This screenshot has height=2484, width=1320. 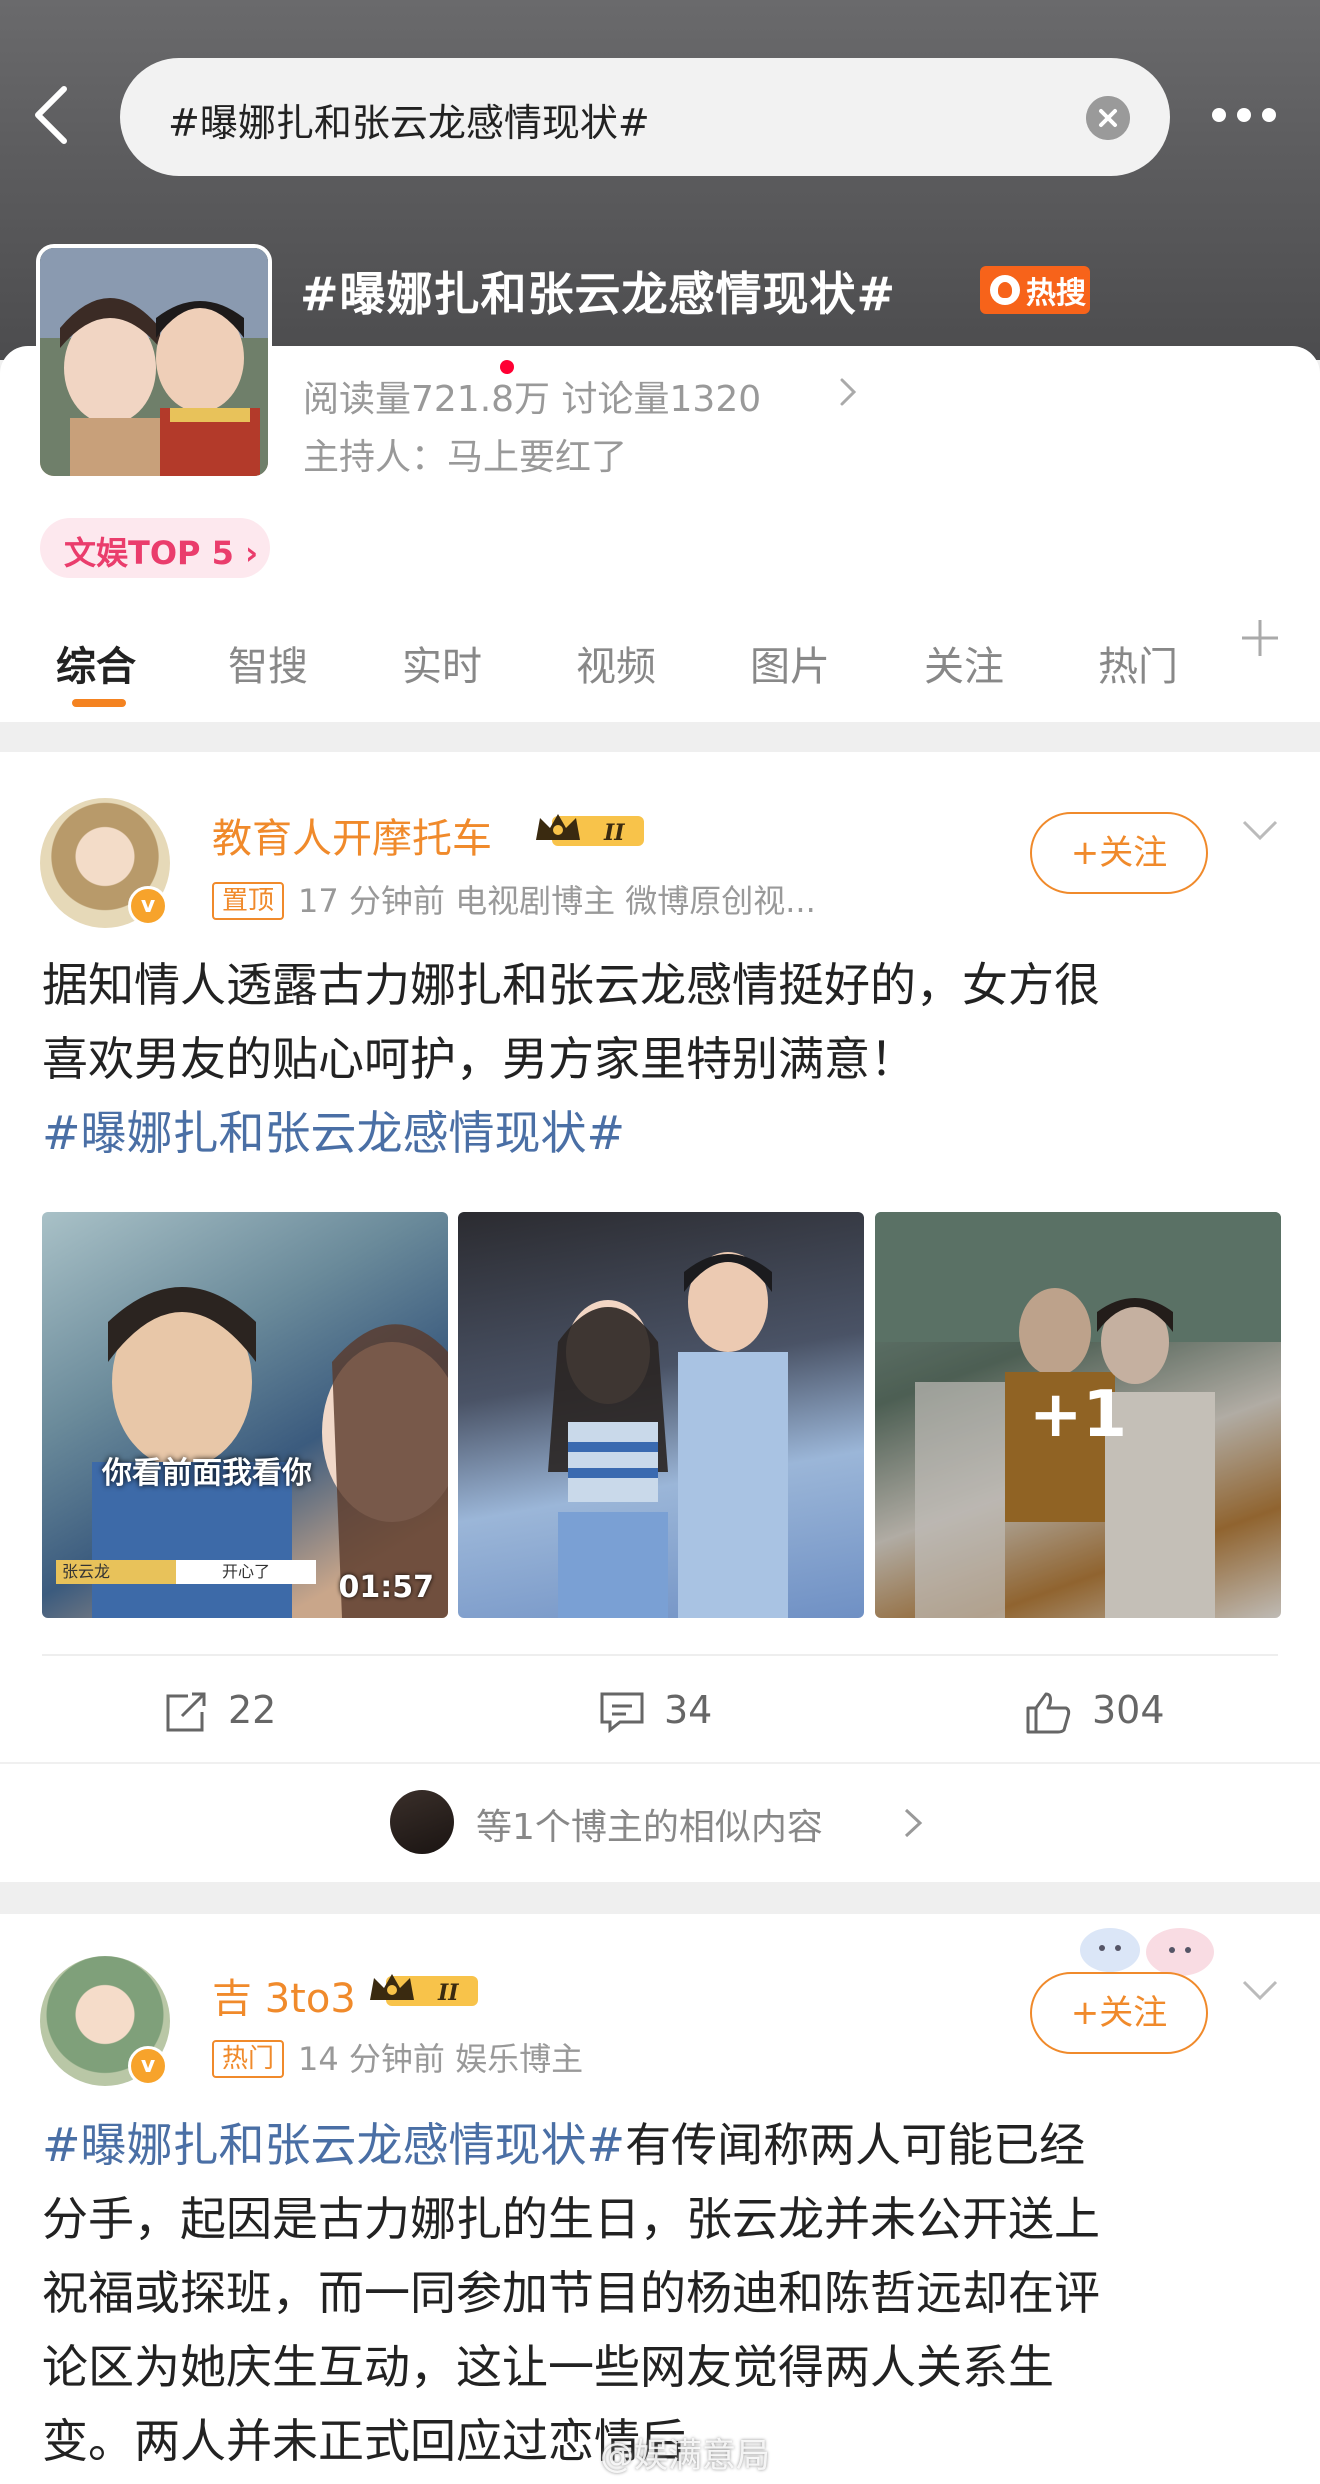 I want to click on post-image-thumbnail, so click(x=661, y=1415).